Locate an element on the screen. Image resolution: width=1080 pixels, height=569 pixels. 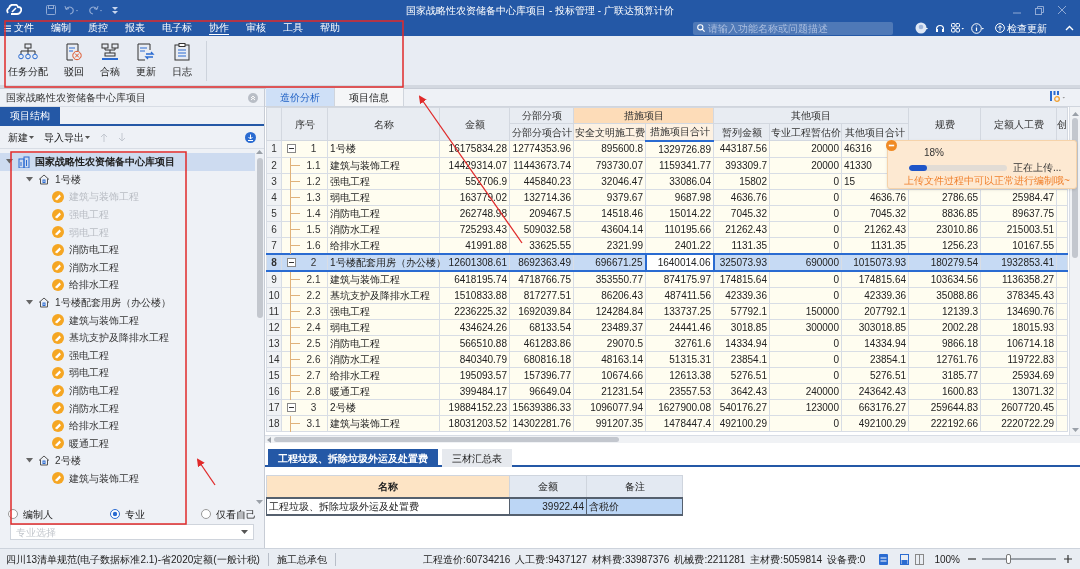
ribbon-button: 合稿 is located at coordinates (110, 60).